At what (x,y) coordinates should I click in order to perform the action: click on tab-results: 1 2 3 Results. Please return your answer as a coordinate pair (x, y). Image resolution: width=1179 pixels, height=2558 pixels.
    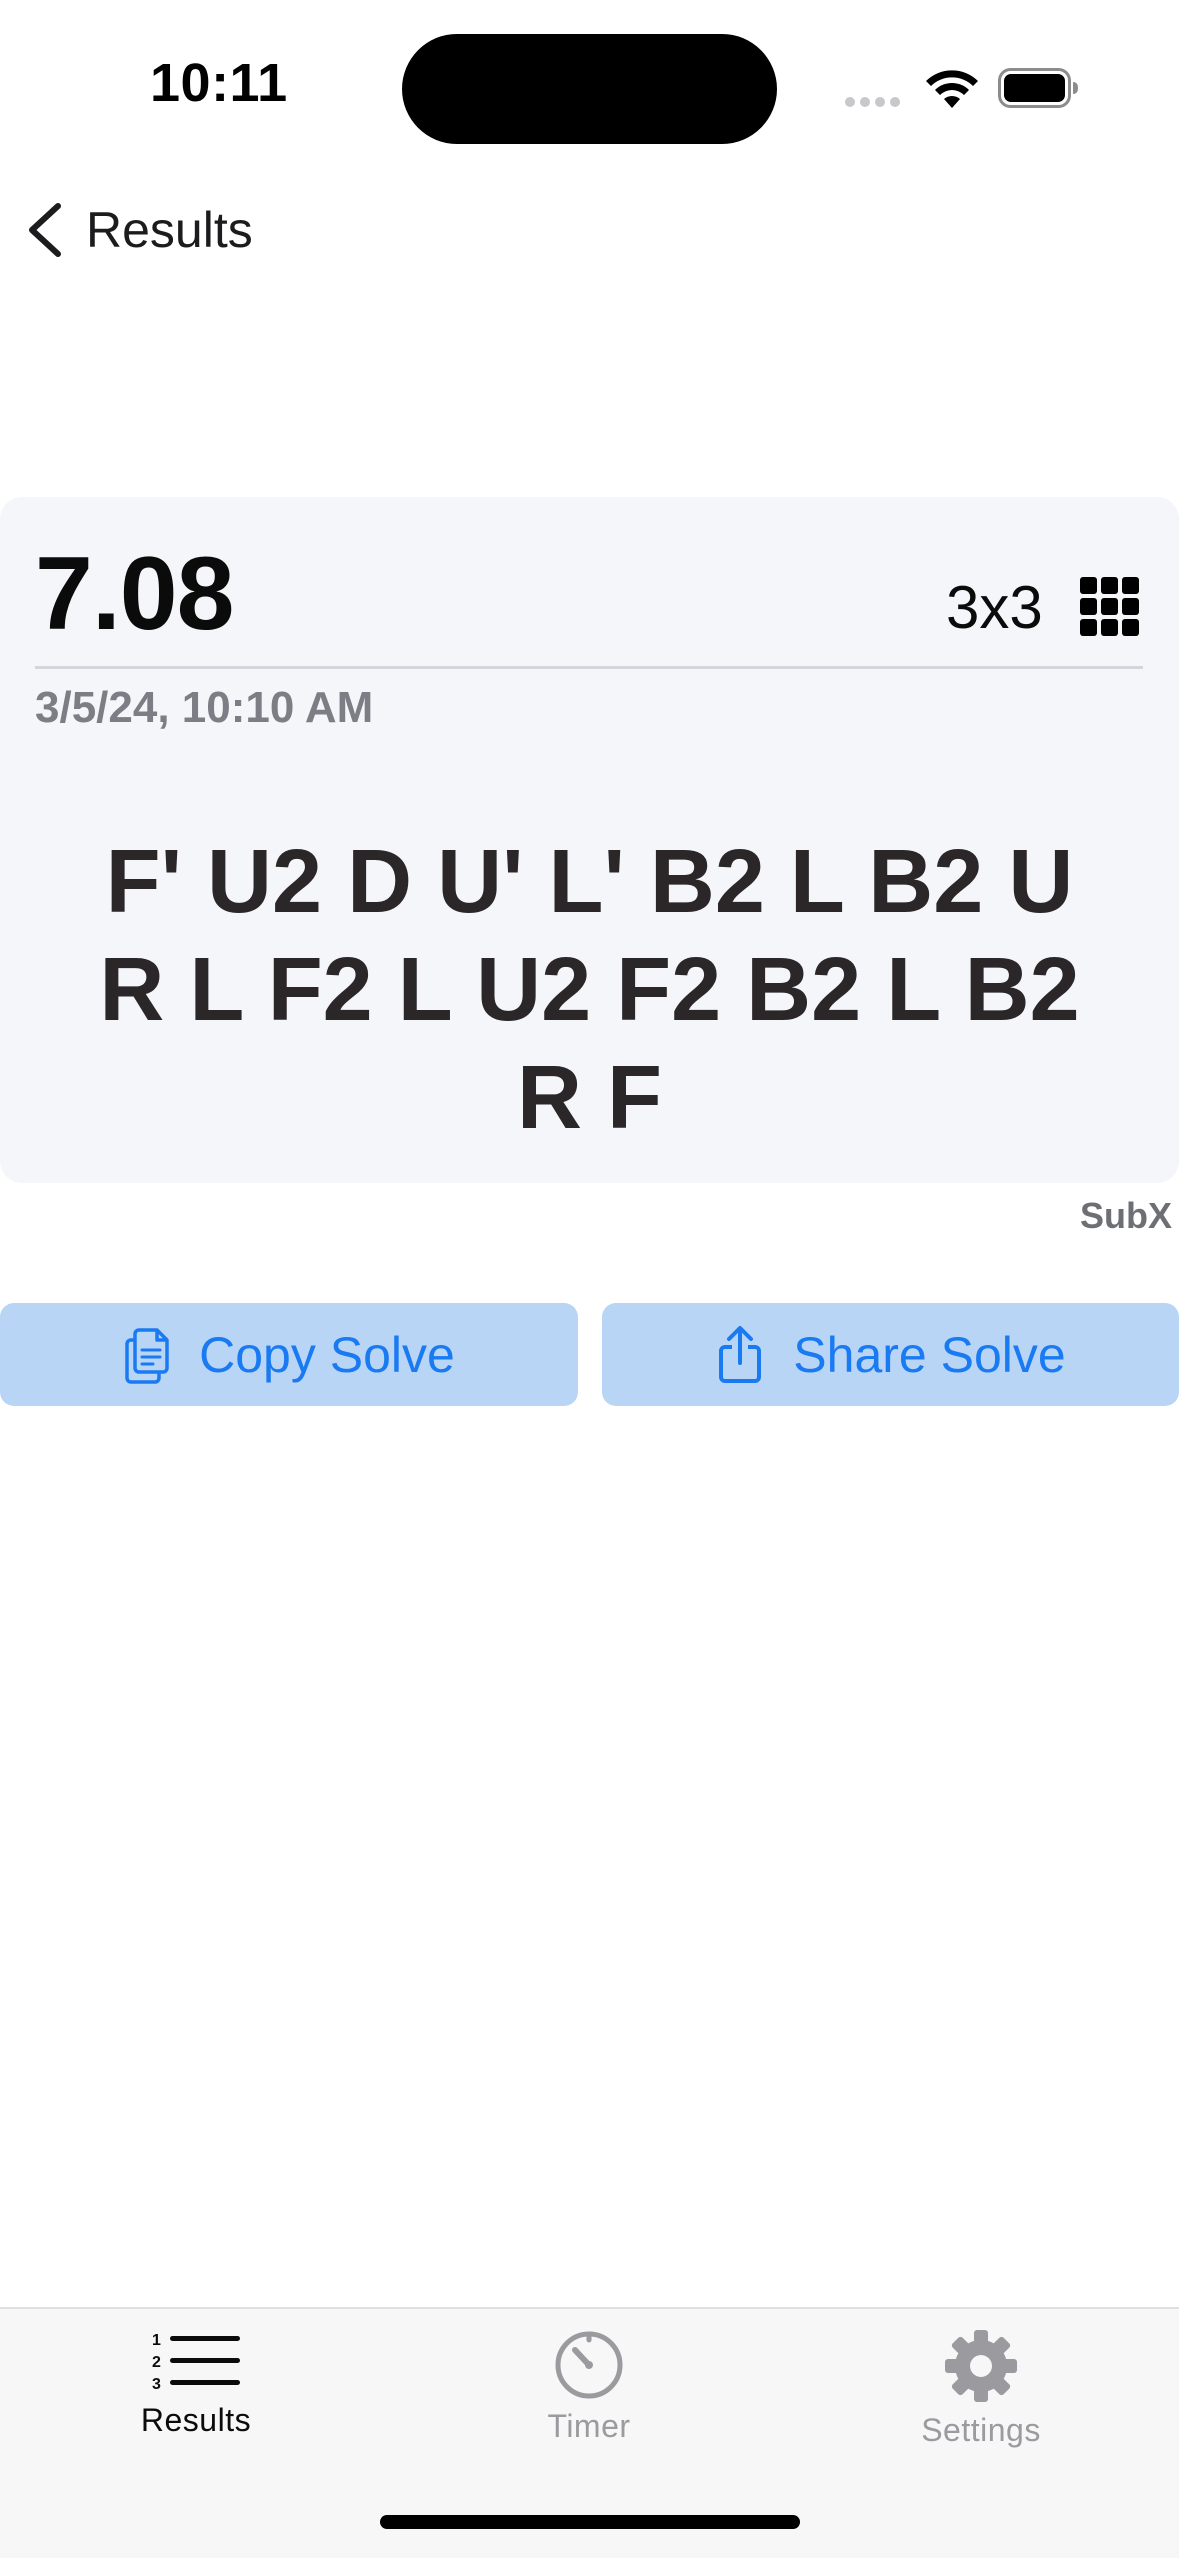
    Looking at the image, I should click on (196, 2388).